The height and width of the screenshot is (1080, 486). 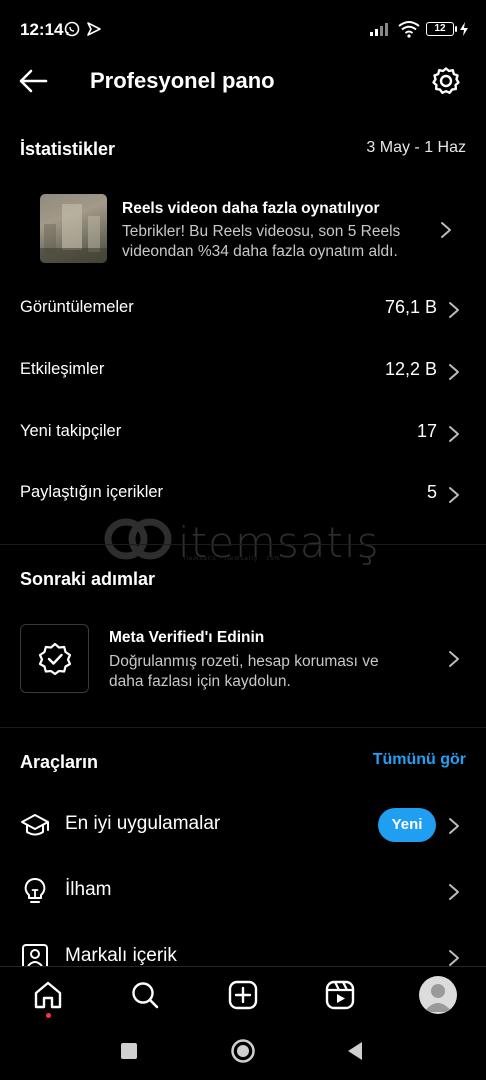 I want to click on signal-icon, so click(x=379, y=29).